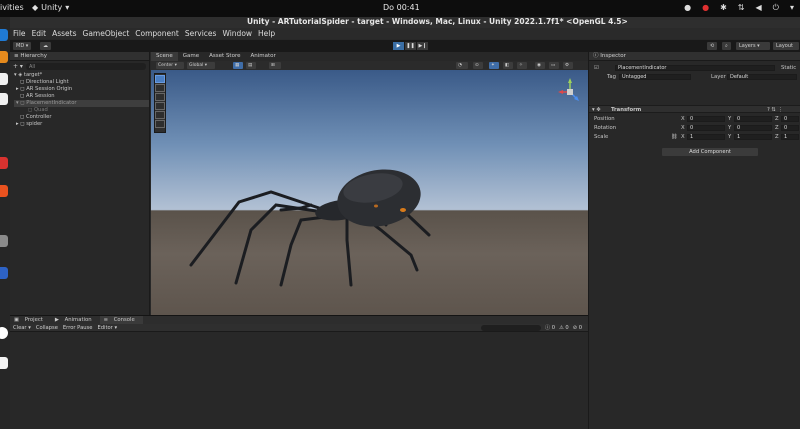  I want to click on tab-console: ≡ Console, so click(121, 320).